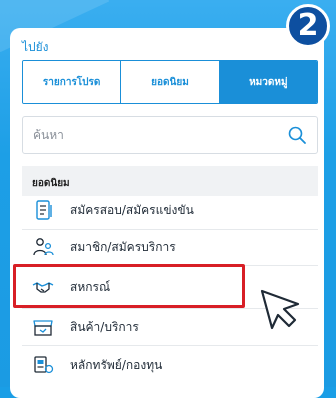 This screenshot has height=398, width=336. What do you see at coordinates (43, 328) in the screenshot?
I see `storefront-icon` at bounding box center [43, 328].